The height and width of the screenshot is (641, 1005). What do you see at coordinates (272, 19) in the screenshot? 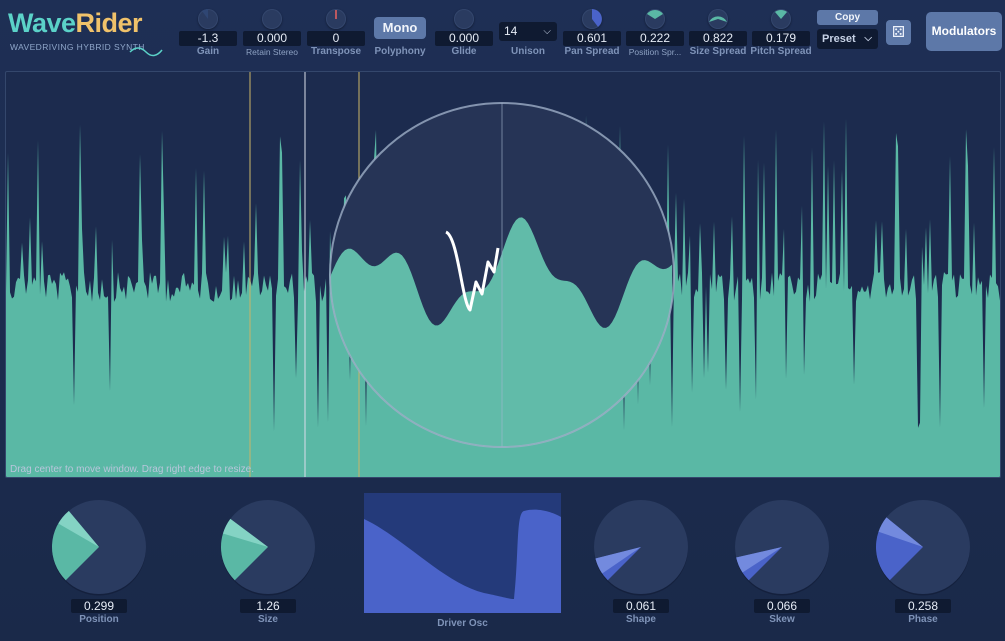
I see `retain-stereo-knob` at bounding box center [272, 19].